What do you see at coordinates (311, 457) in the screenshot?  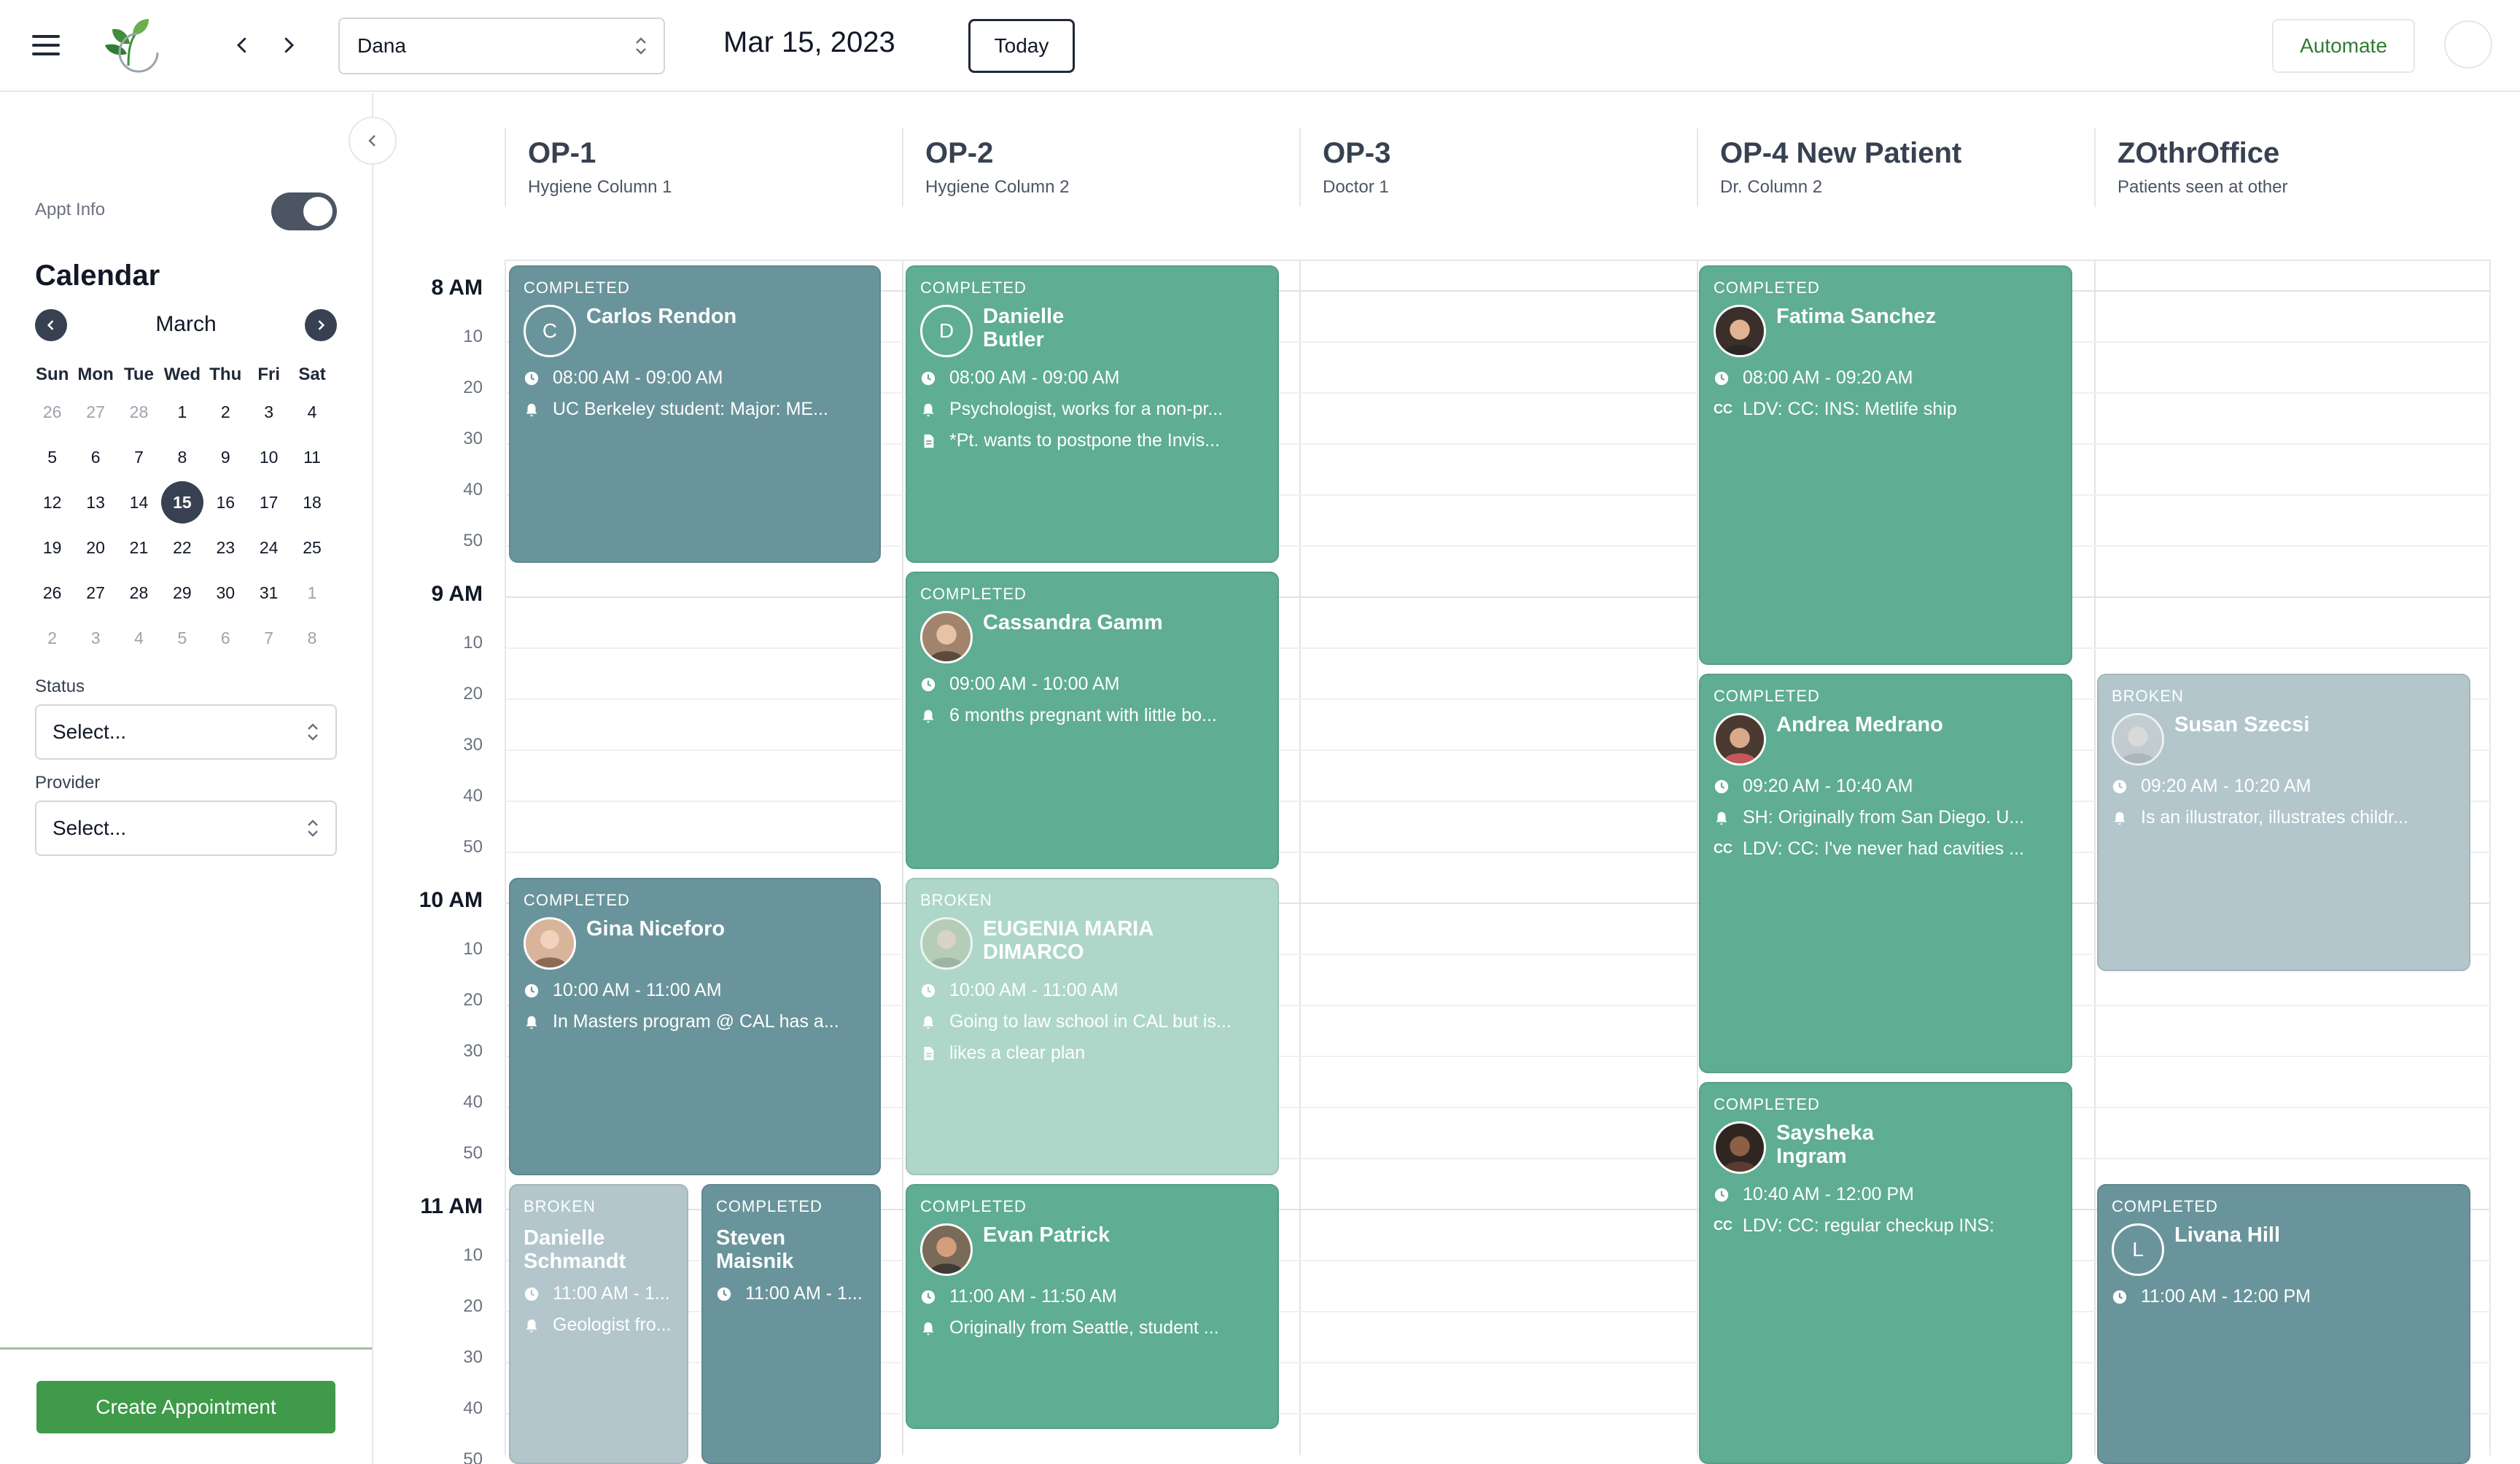 I see `calendar-day: 11` at bounding box center [311, 457].